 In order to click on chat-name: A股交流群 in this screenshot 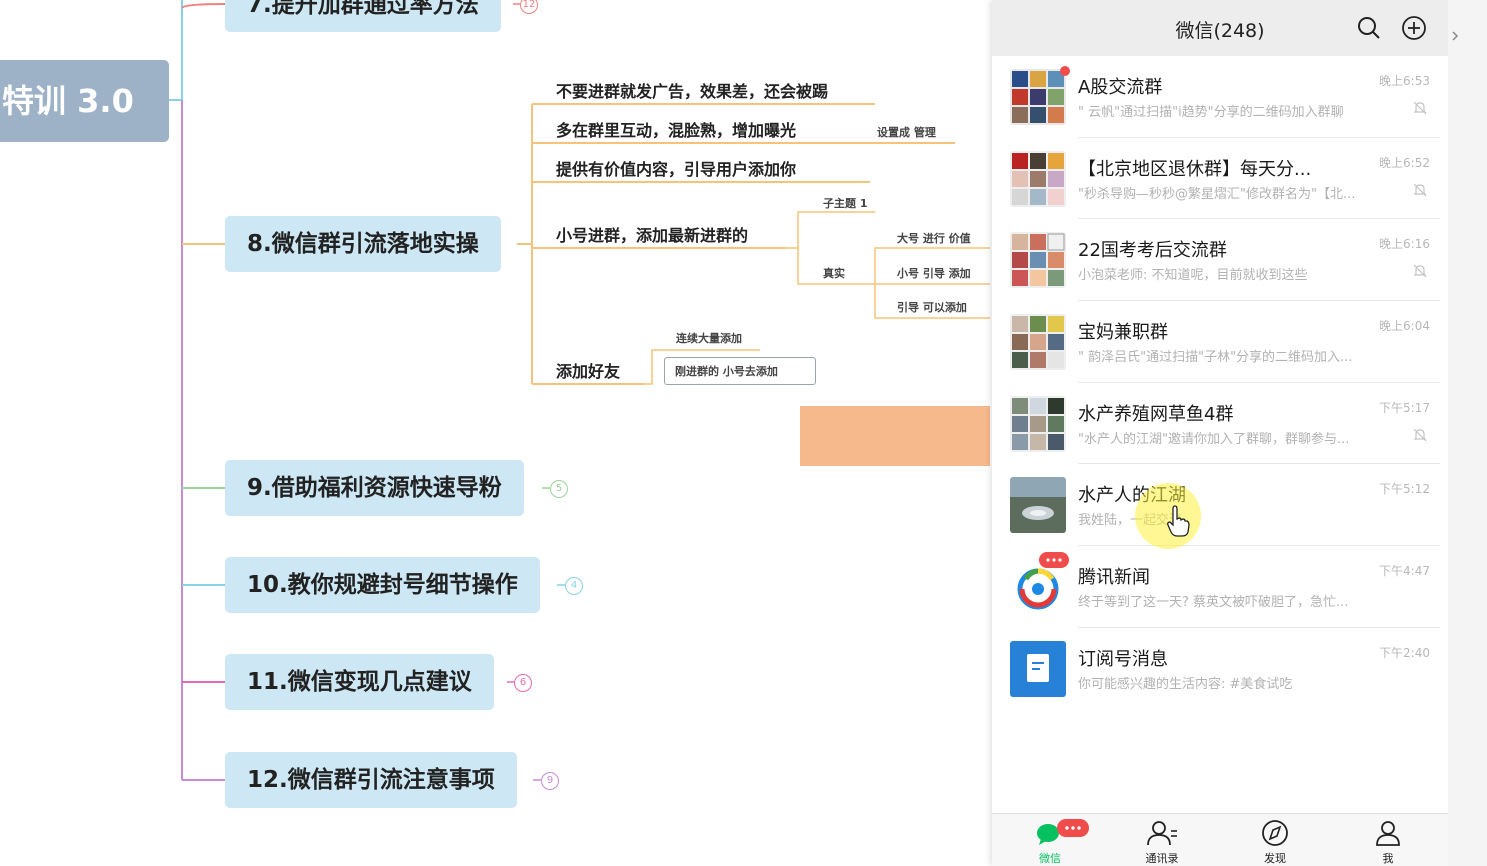, I will do `click(1120, 87)`.